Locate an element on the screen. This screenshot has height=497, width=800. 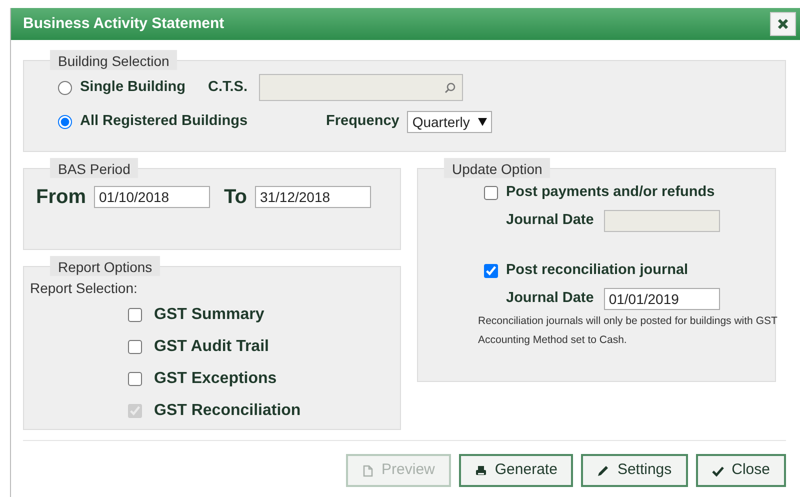
close-button is located at coordinates (783, 24).